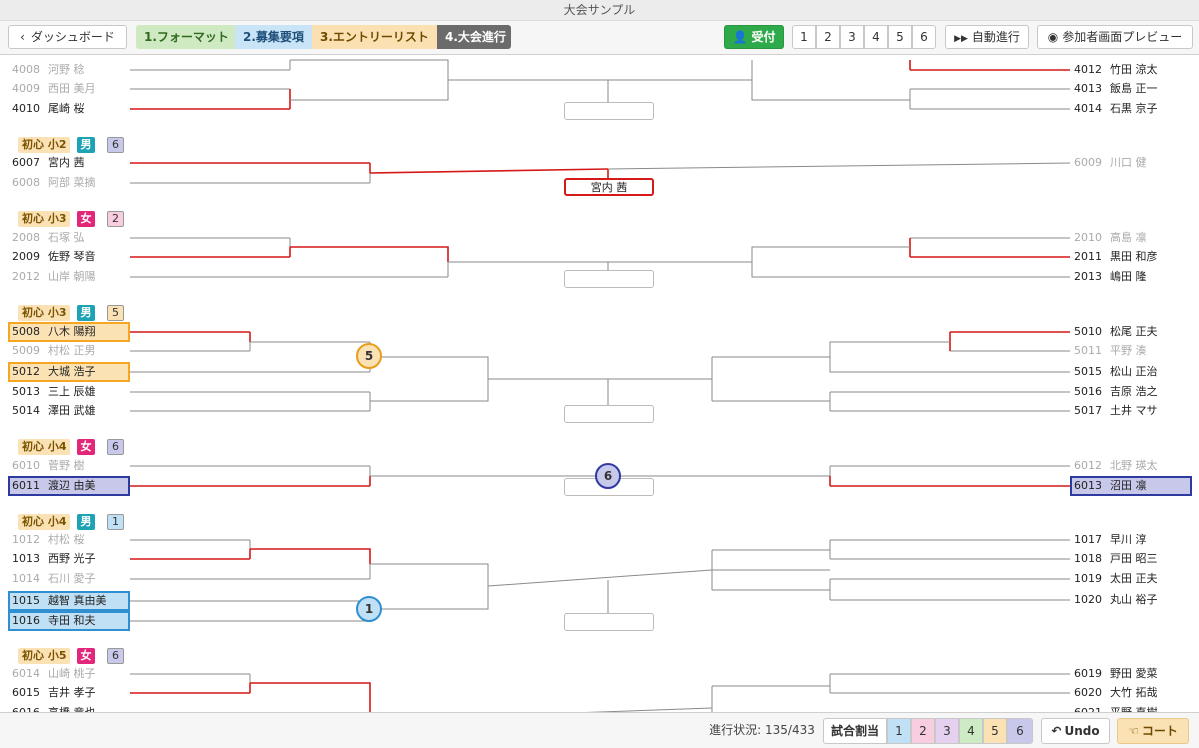 The image size is (1199, 748). Describe the element at coordinates (26, 69) in the screenshot. I see `player-id: 4008` at that location.